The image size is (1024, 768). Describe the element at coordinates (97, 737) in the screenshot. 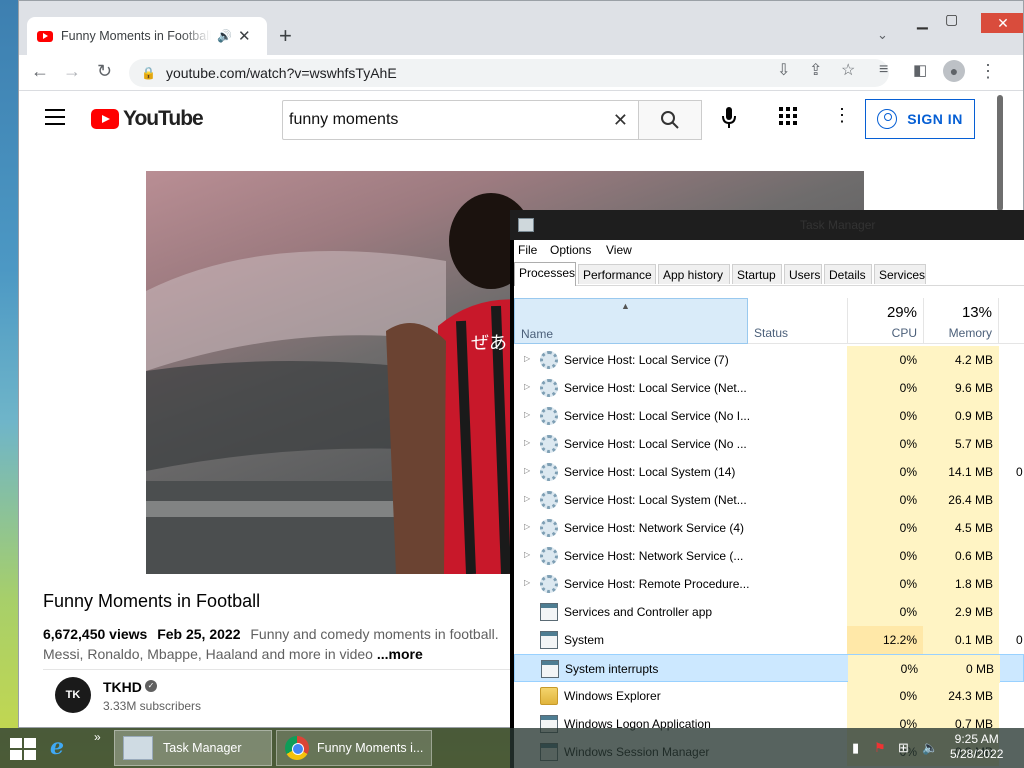

I see `quick-launch-more-icon: »` at that location.